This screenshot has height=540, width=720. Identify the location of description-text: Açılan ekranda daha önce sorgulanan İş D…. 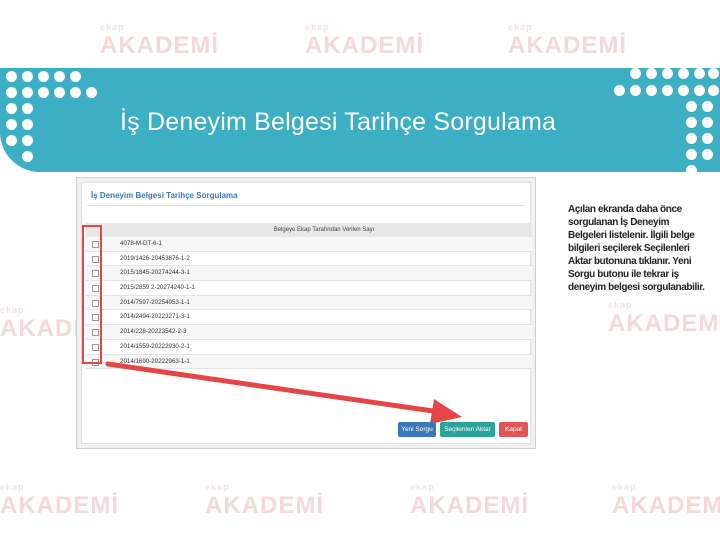
(636, 248).